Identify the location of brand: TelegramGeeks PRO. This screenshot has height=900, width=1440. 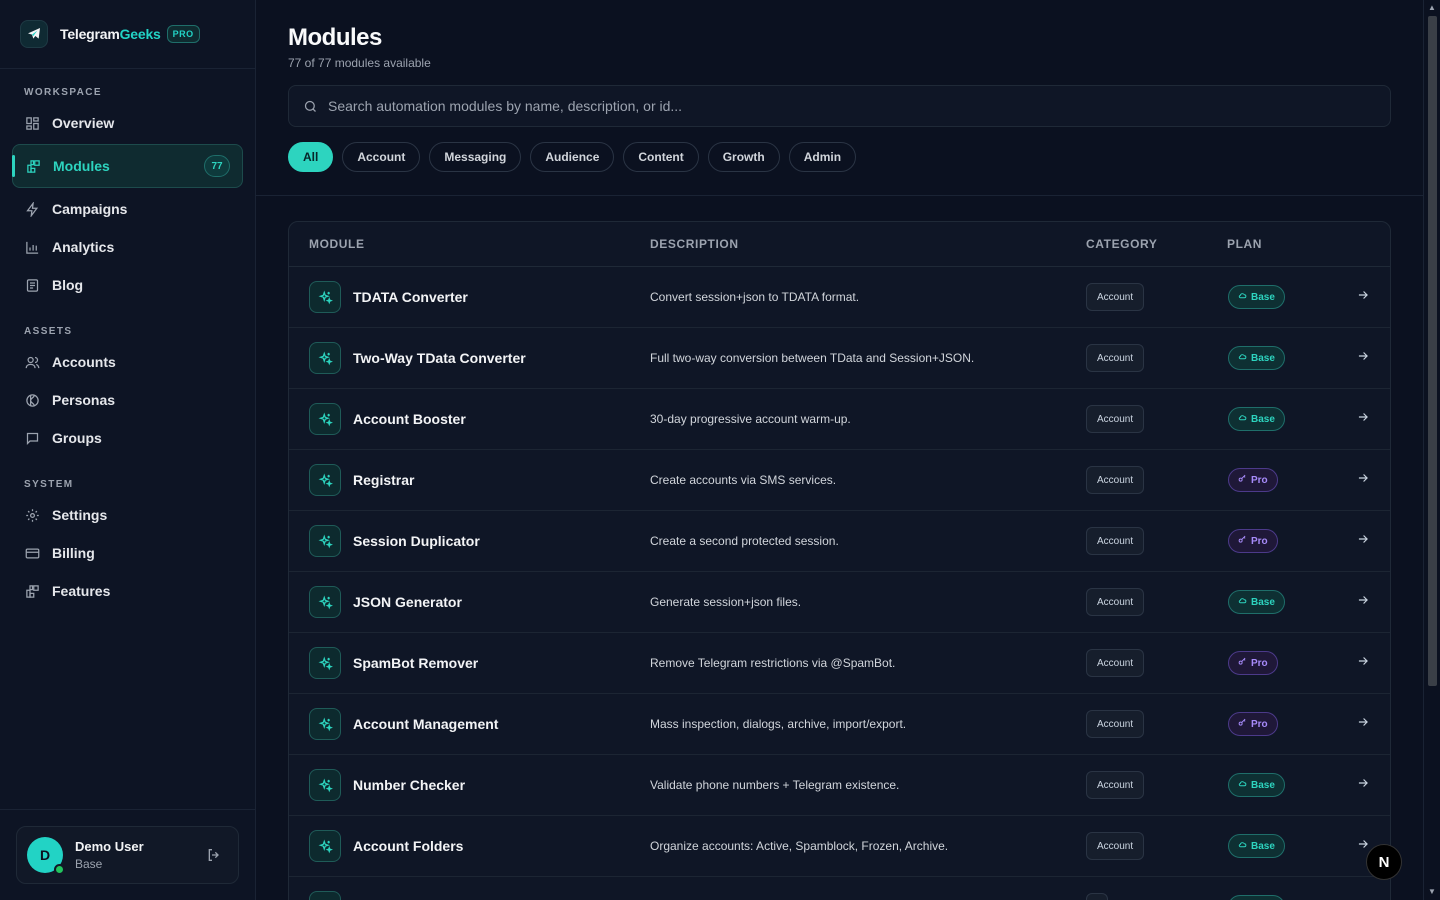
(127, 34).